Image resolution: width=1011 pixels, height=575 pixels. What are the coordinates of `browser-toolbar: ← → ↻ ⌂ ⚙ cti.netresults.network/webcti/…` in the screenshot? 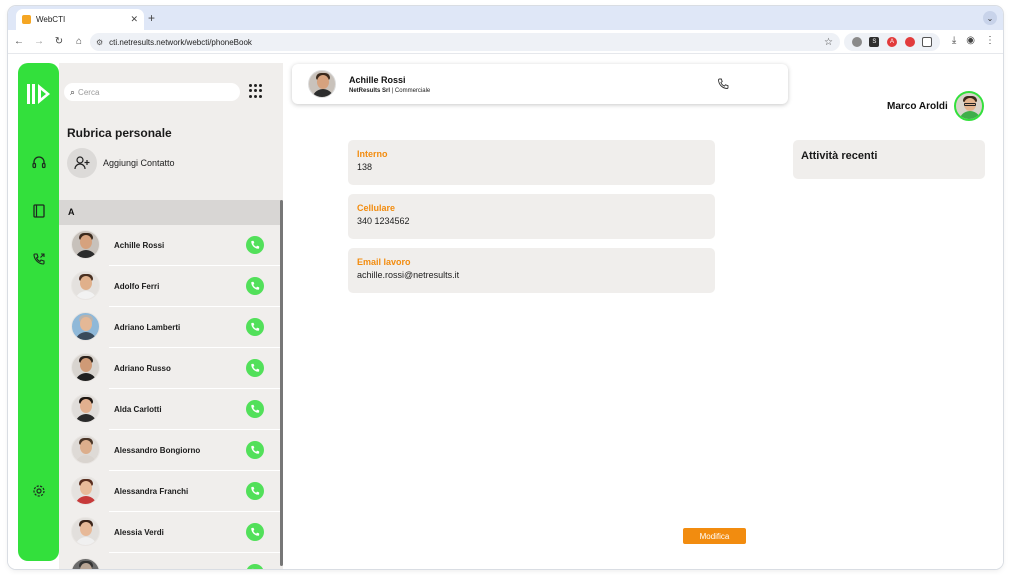 It's located at (505, 42).